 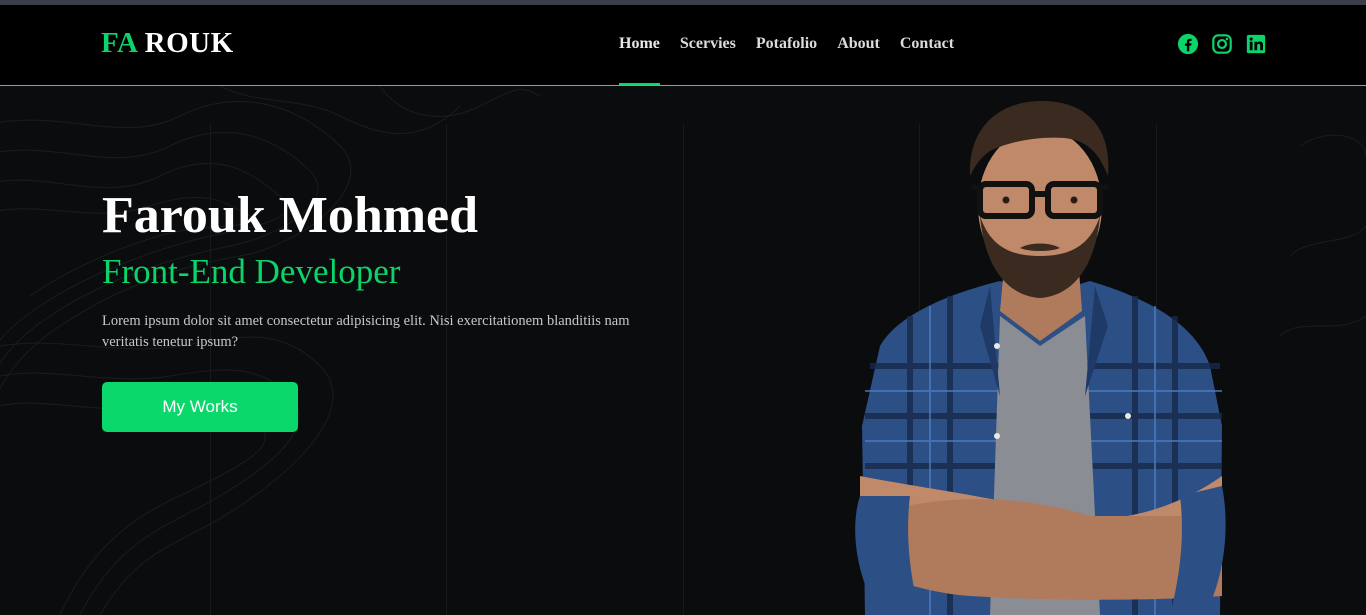 I want to click on social-links, so click(x=1222, y=44).